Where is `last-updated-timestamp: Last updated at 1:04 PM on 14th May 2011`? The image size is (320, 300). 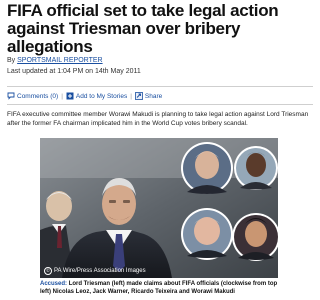 last-updated-timestamp: Last updated at 1:04 PM on 14th May 2011 is located at coordinates (74, 71).